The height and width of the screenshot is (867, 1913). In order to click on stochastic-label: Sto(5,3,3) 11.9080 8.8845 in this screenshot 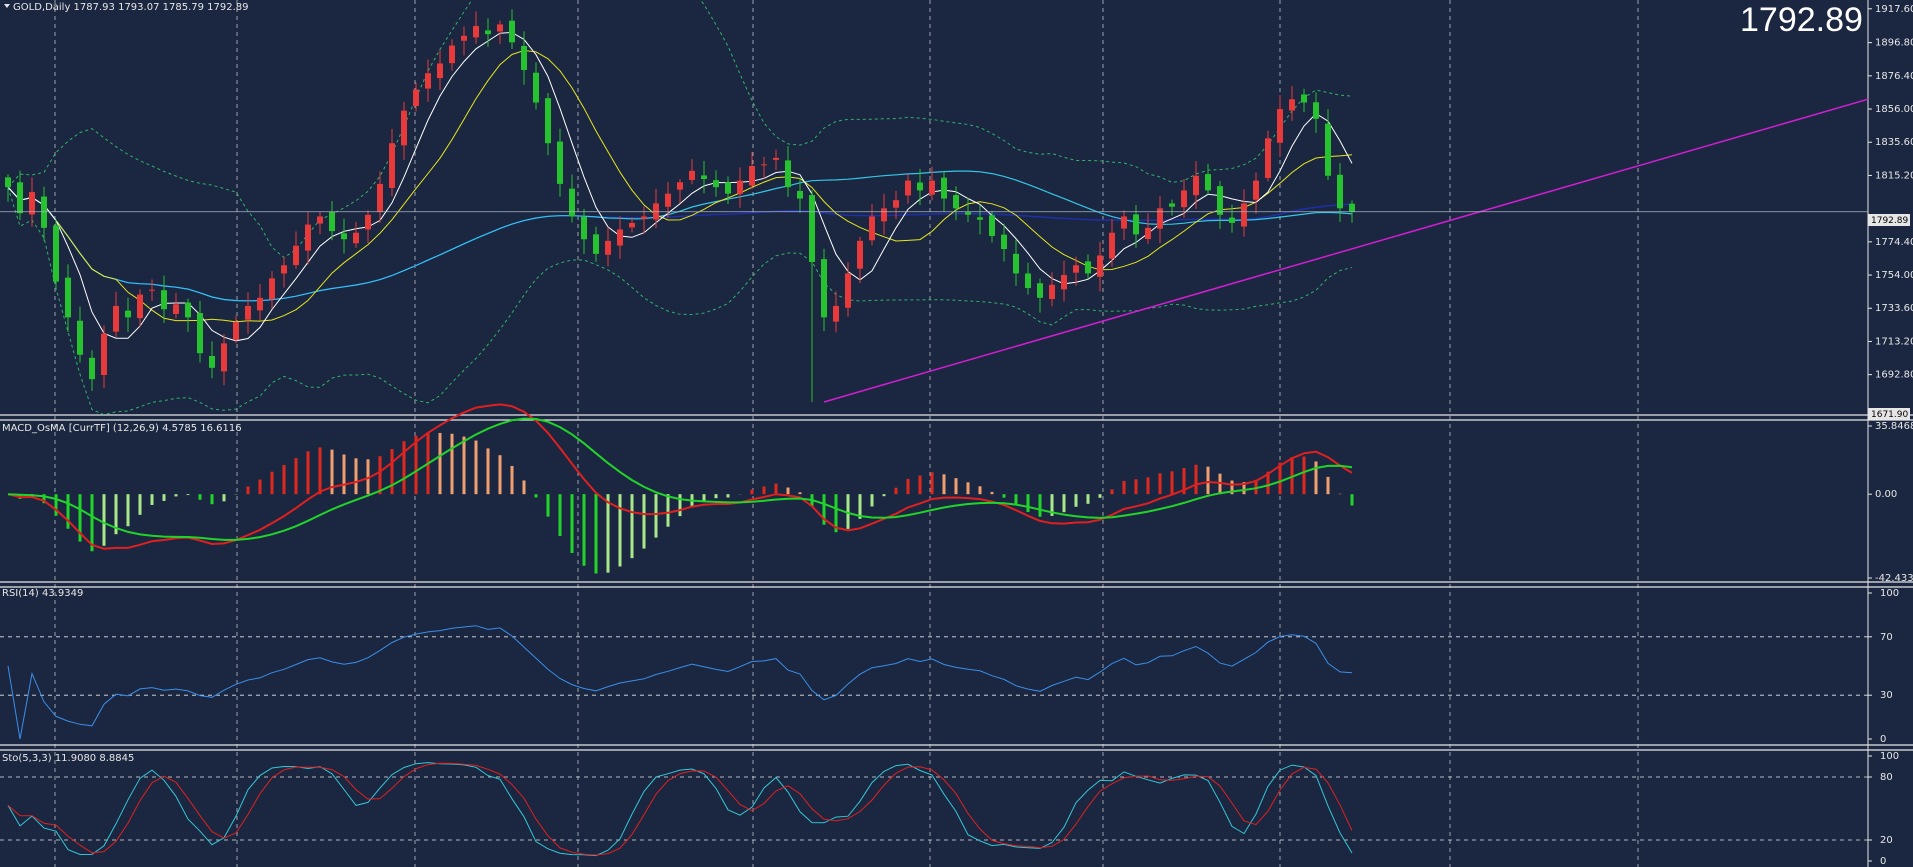, I will do `click(68, 758)`.